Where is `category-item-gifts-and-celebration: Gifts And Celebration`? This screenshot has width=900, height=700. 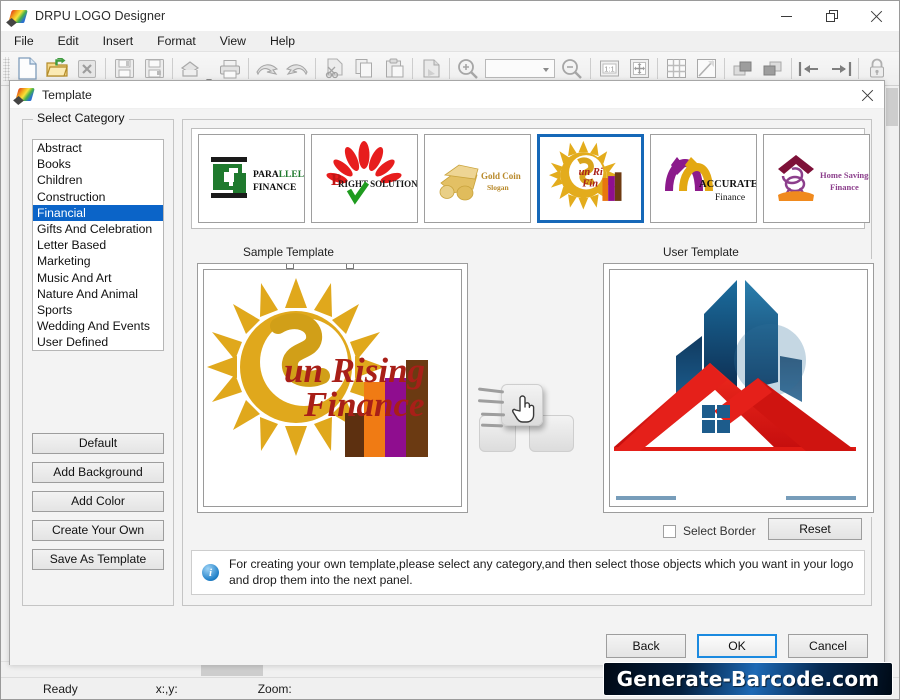
category-item-gifts-and-celebration: Gifts And Celebration is located at coordinates (98, 229).